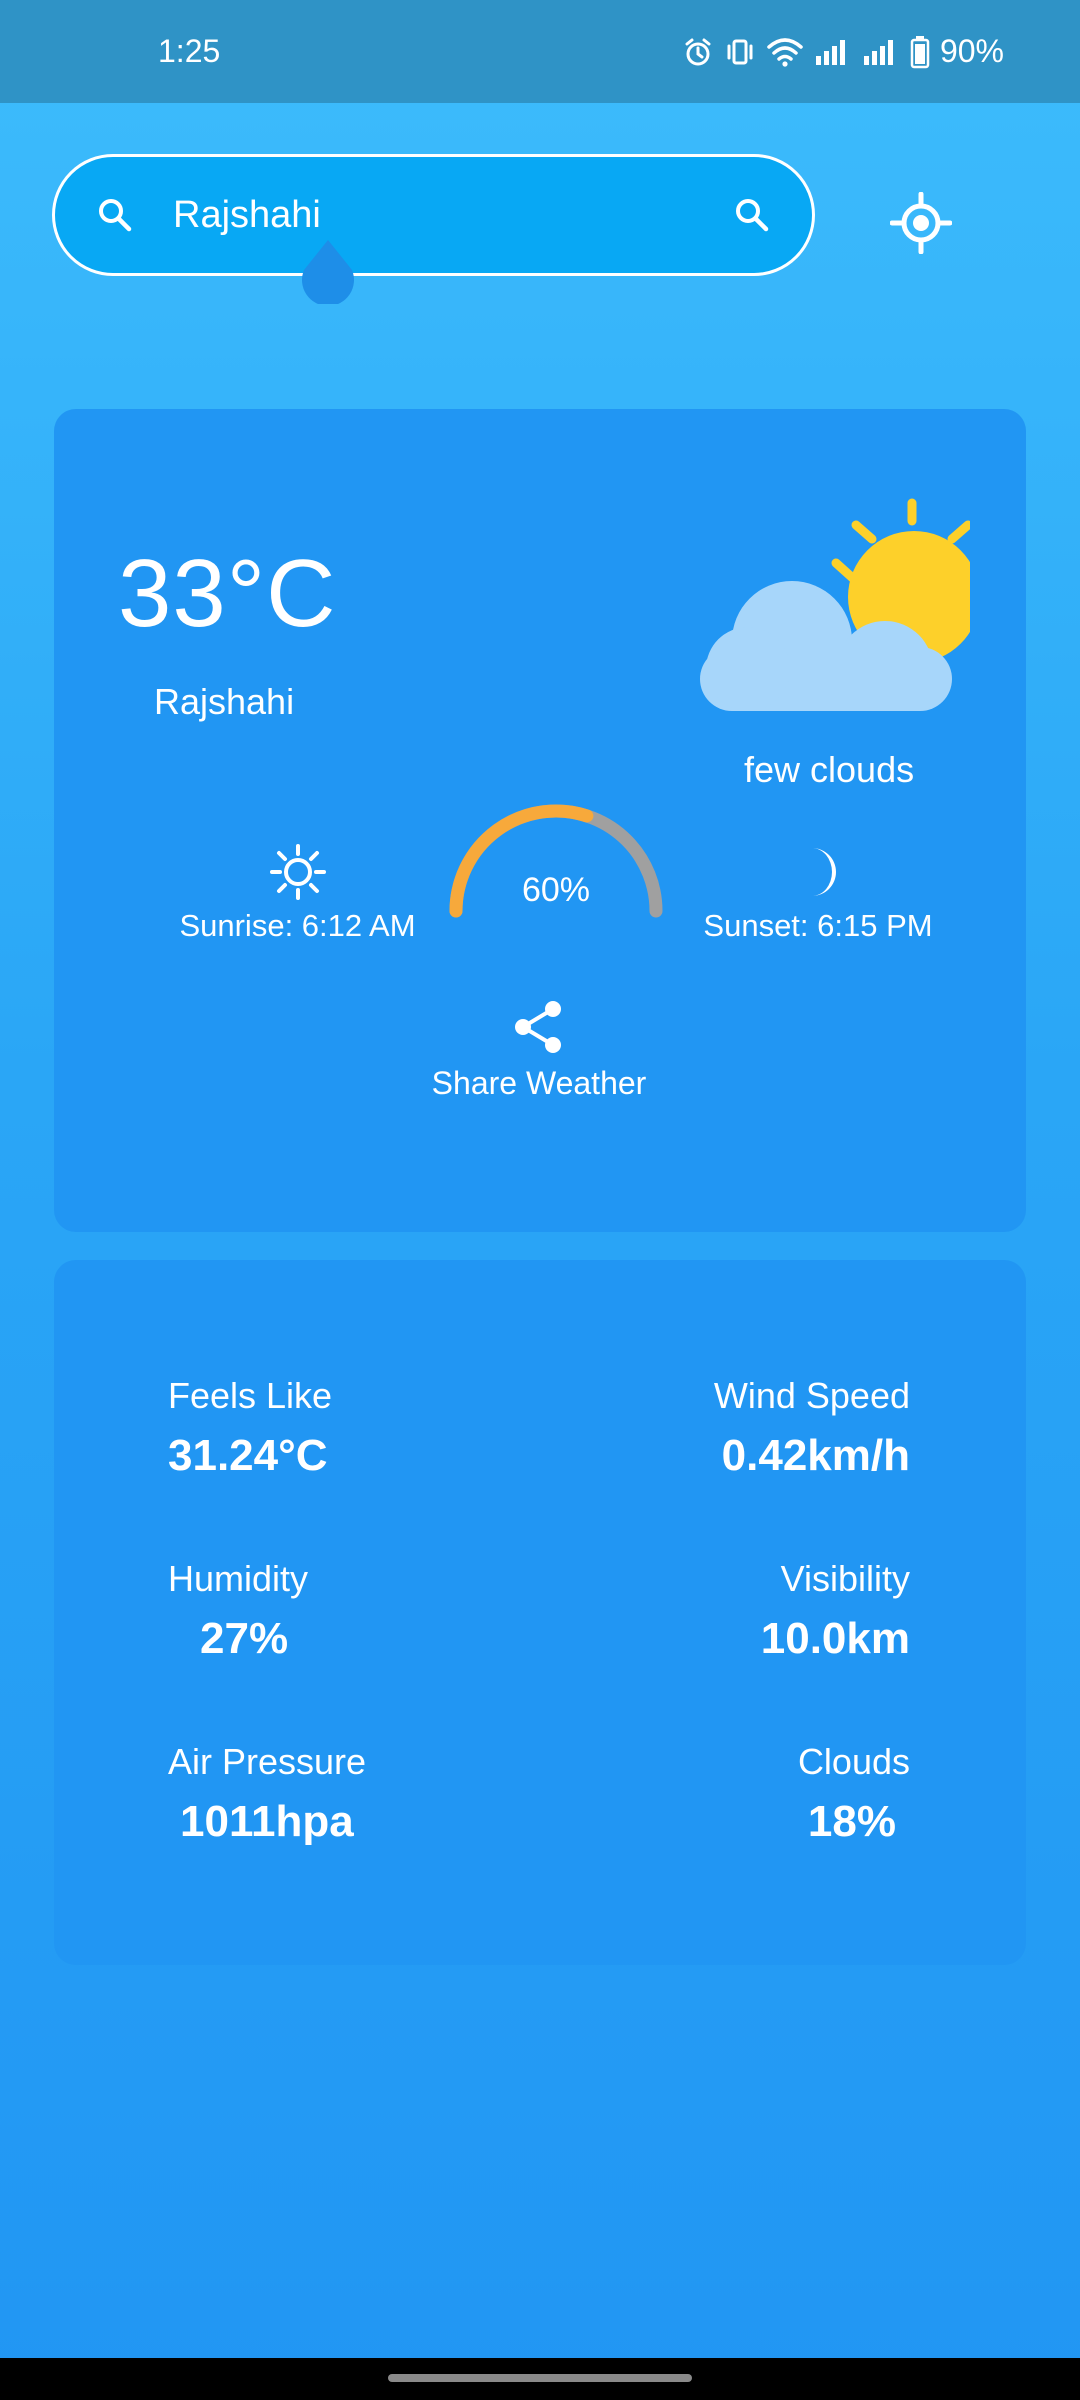 The height and width of the screenshot is (2400, 1080). I want to click on sunrise-time: Sunrise: 6:12 AM, so click(297, 925).